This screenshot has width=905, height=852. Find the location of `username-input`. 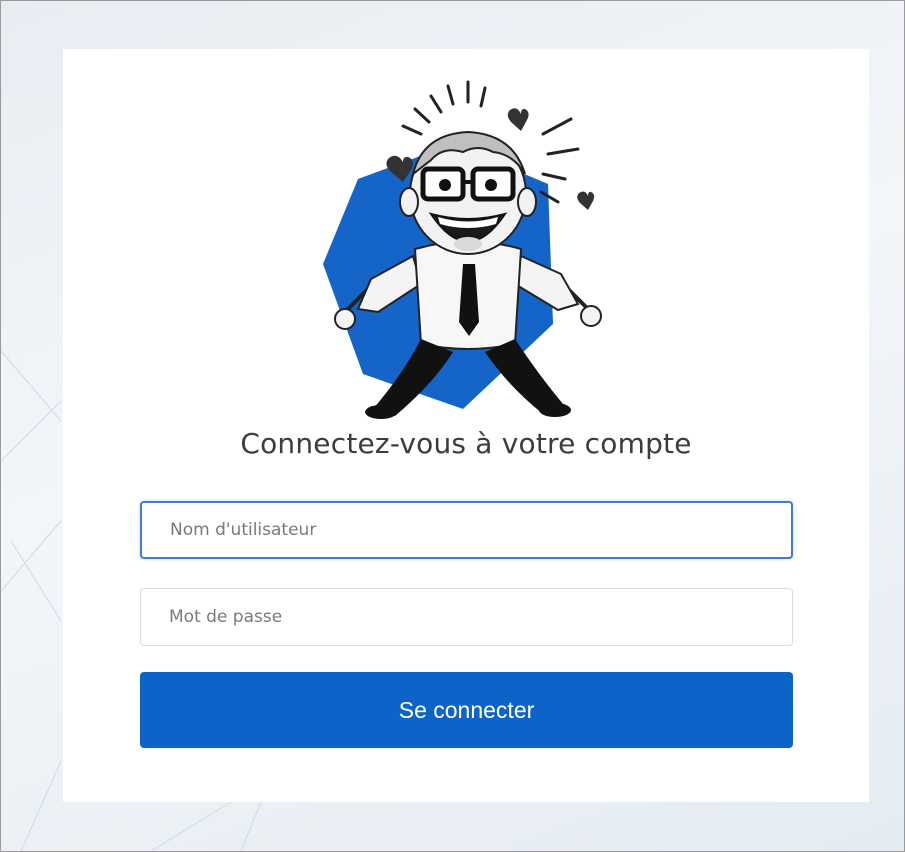

username-input is located at coordinates (466, 530).